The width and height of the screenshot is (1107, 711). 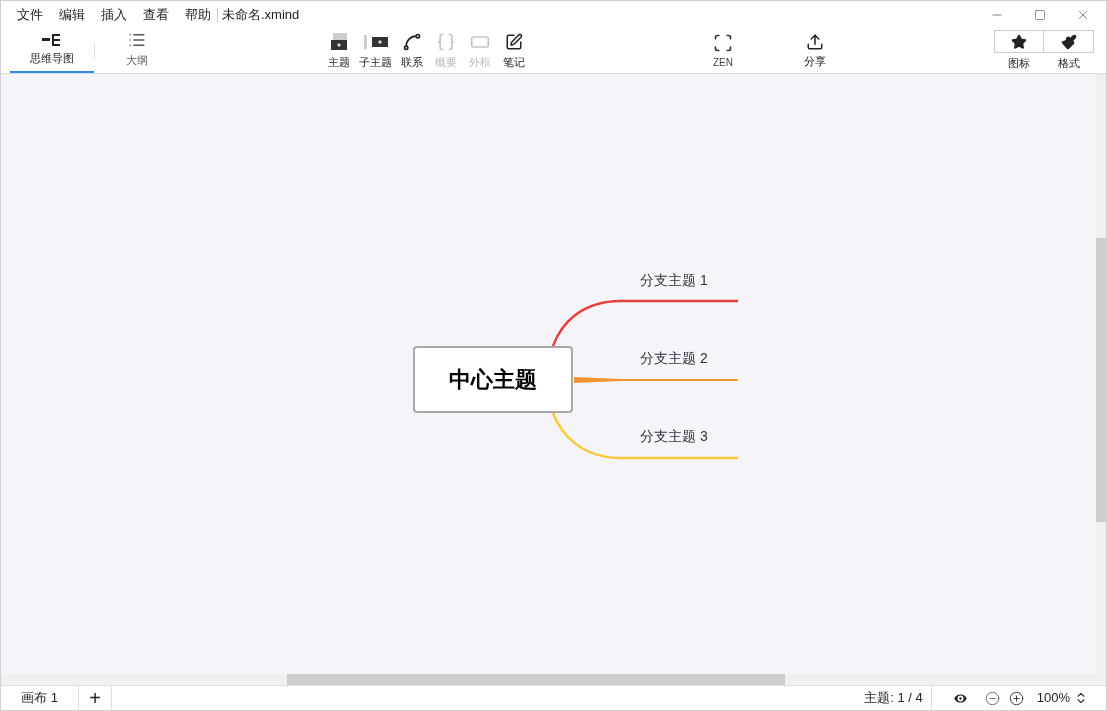 I want to click on maximize-icon, so click(x=1040, y=15).